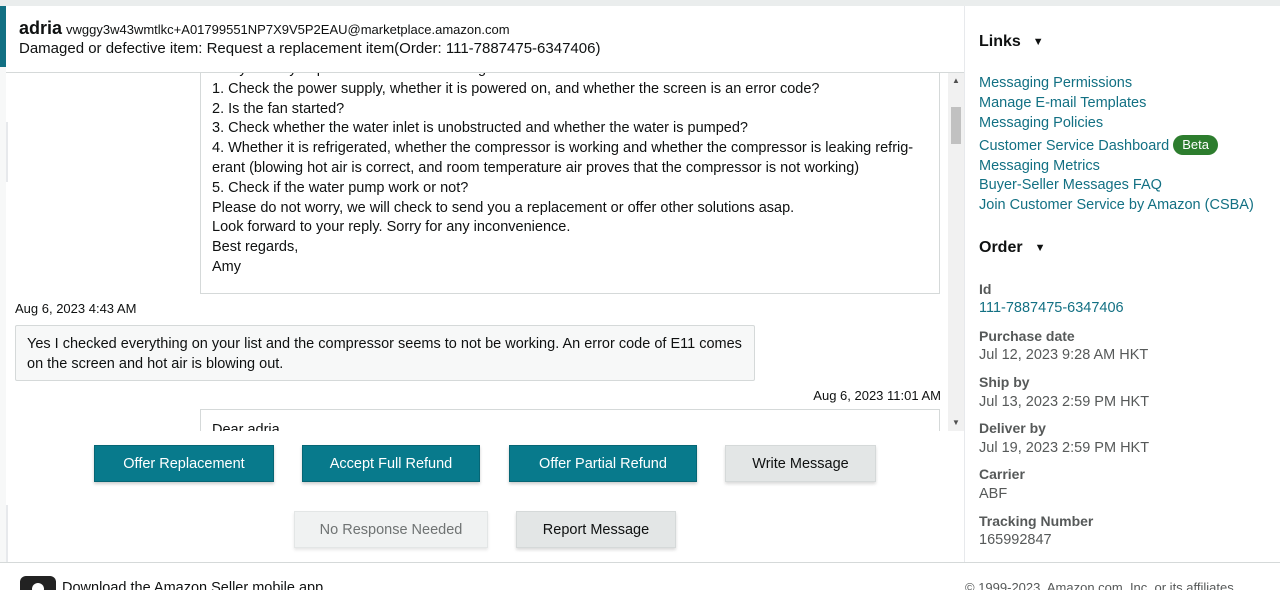 The height and width of the screenshot is (590, 1280). Describe the element at coordinates (1036, 521) in the screenshot. I see `tracking-number-label: Tracking Number` at that location.